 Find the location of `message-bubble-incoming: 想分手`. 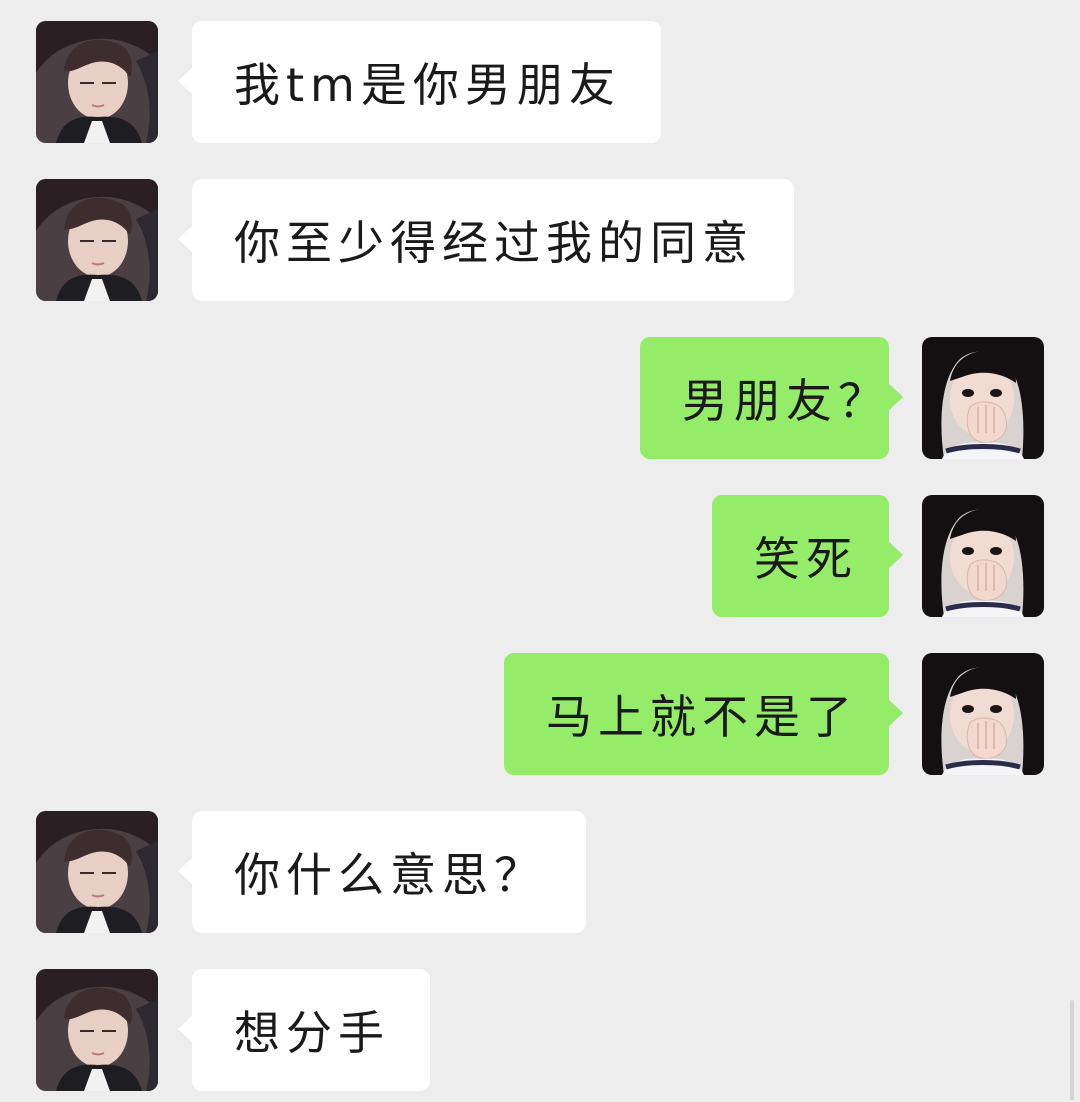

message-bubble-incoming: 想分手 is located at coordinates (304, 1030).